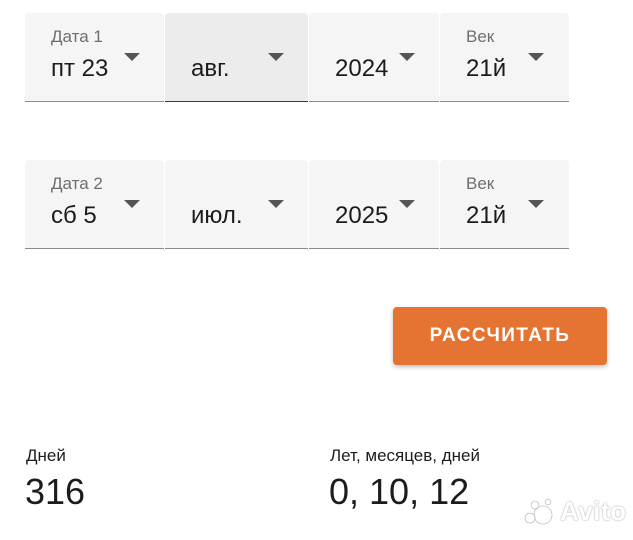 This screenshot has height=540, width=633. I want to click on date2-month-select: июл., so click(236, 204).